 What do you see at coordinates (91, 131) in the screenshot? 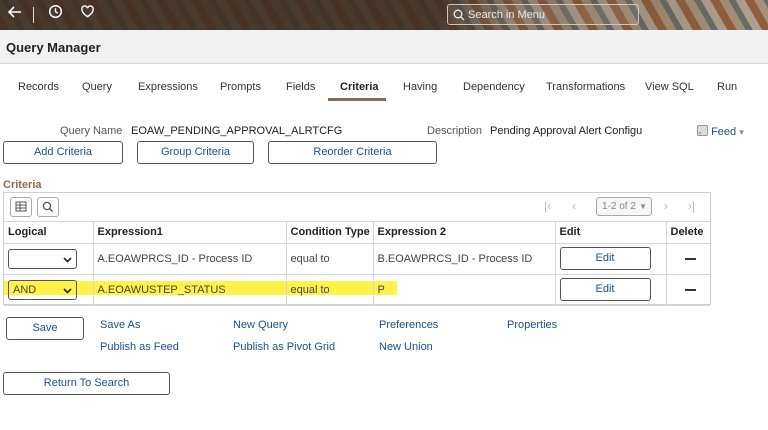
I see `query-name-label: Query Name` at bounding box center [91, 131].